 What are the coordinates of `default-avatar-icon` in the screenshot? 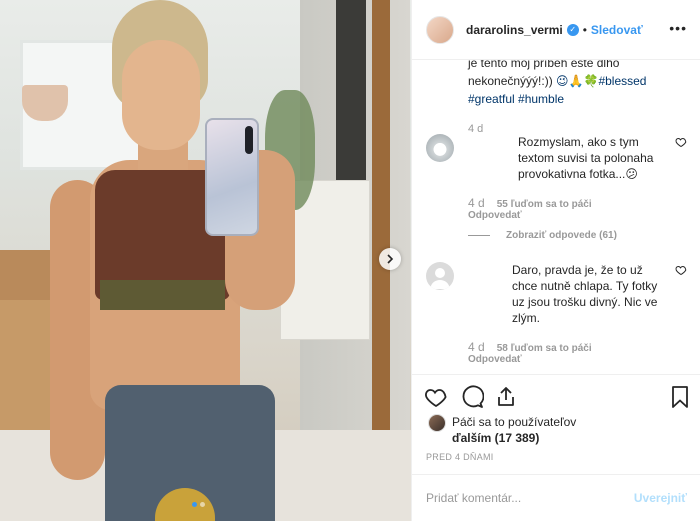 It's located at (440, 278).